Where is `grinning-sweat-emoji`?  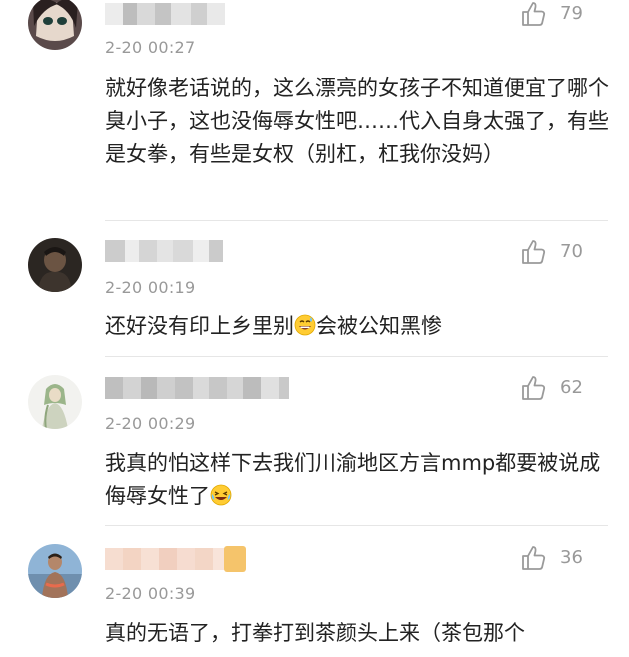 grinning-sweat-emoji is located at coordinates (305, 329).